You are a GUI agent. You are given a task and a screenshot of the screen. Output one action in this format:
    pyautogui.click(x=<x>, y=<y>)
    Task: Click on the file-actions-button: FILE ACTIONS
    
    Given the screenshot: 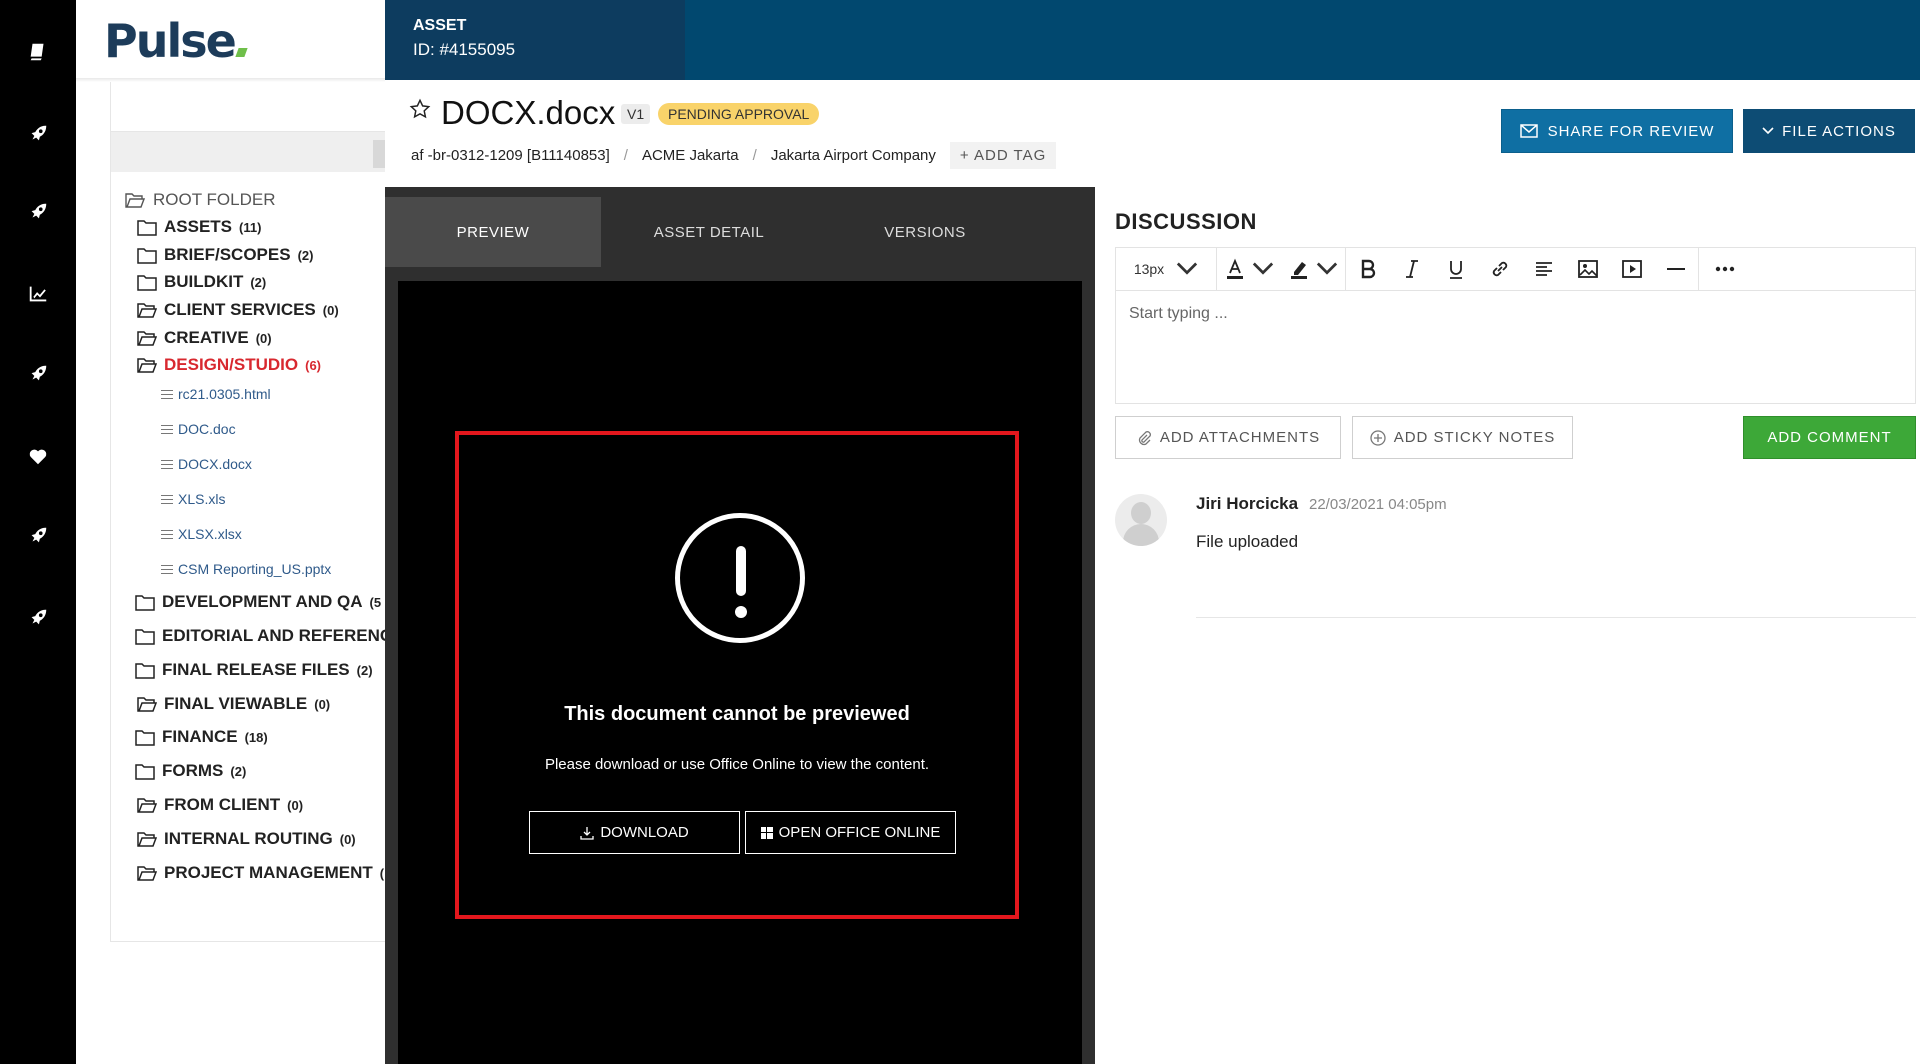 What is the action you would take?
    pyautogui.click(x=1829, y=131)
    